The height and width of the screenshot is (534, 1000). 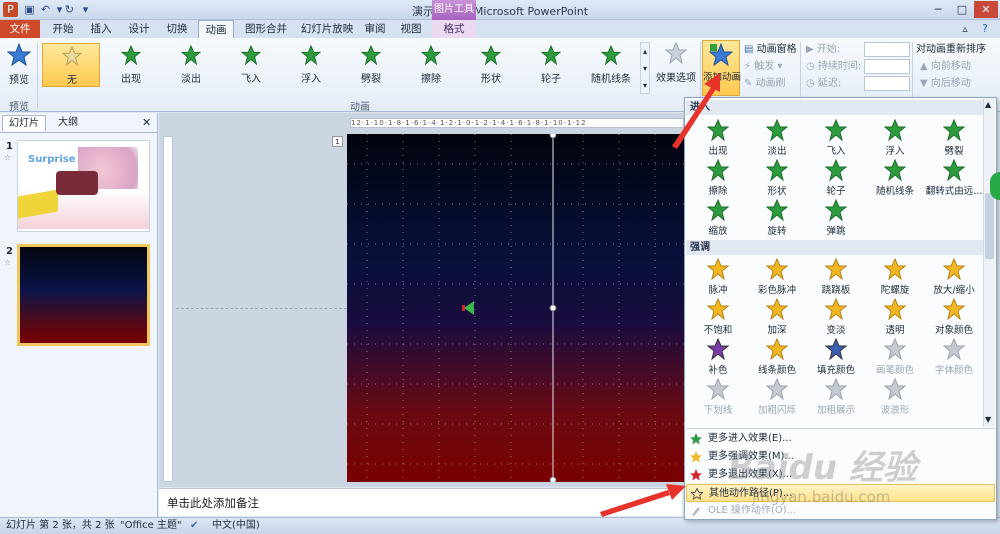 I want to click on emphasis-effect-8: 透明, so click(x=895, y=317).